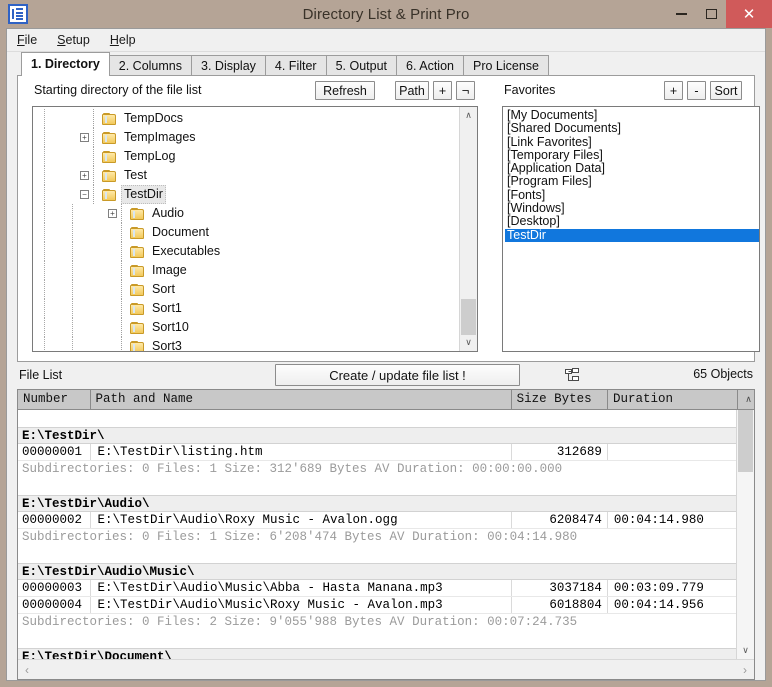 The width and height of the screenshot is (772, 687). What do you see at coordinates (632, 155) in the screenshot?
I see `favorites-item: [Temporary Files]` at bounding box center [632, 155].